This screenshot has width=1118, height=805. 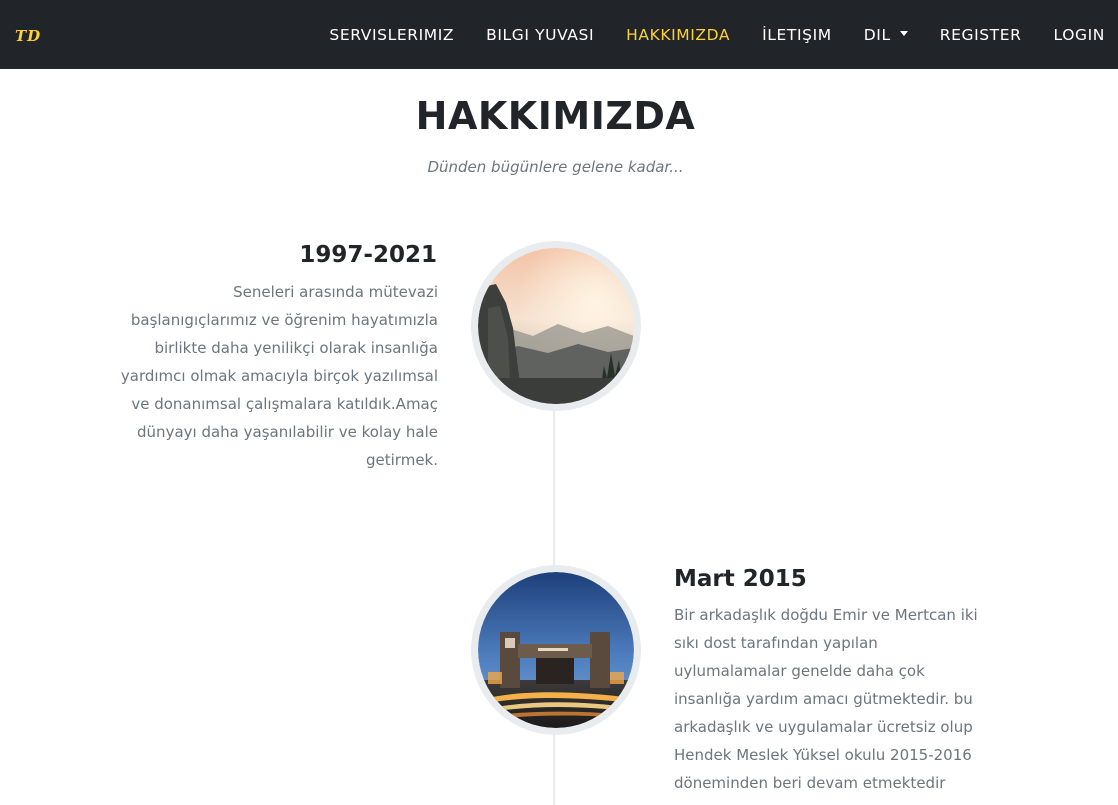 I want to click on brand-logo: TD, so click(x=28, y=36).